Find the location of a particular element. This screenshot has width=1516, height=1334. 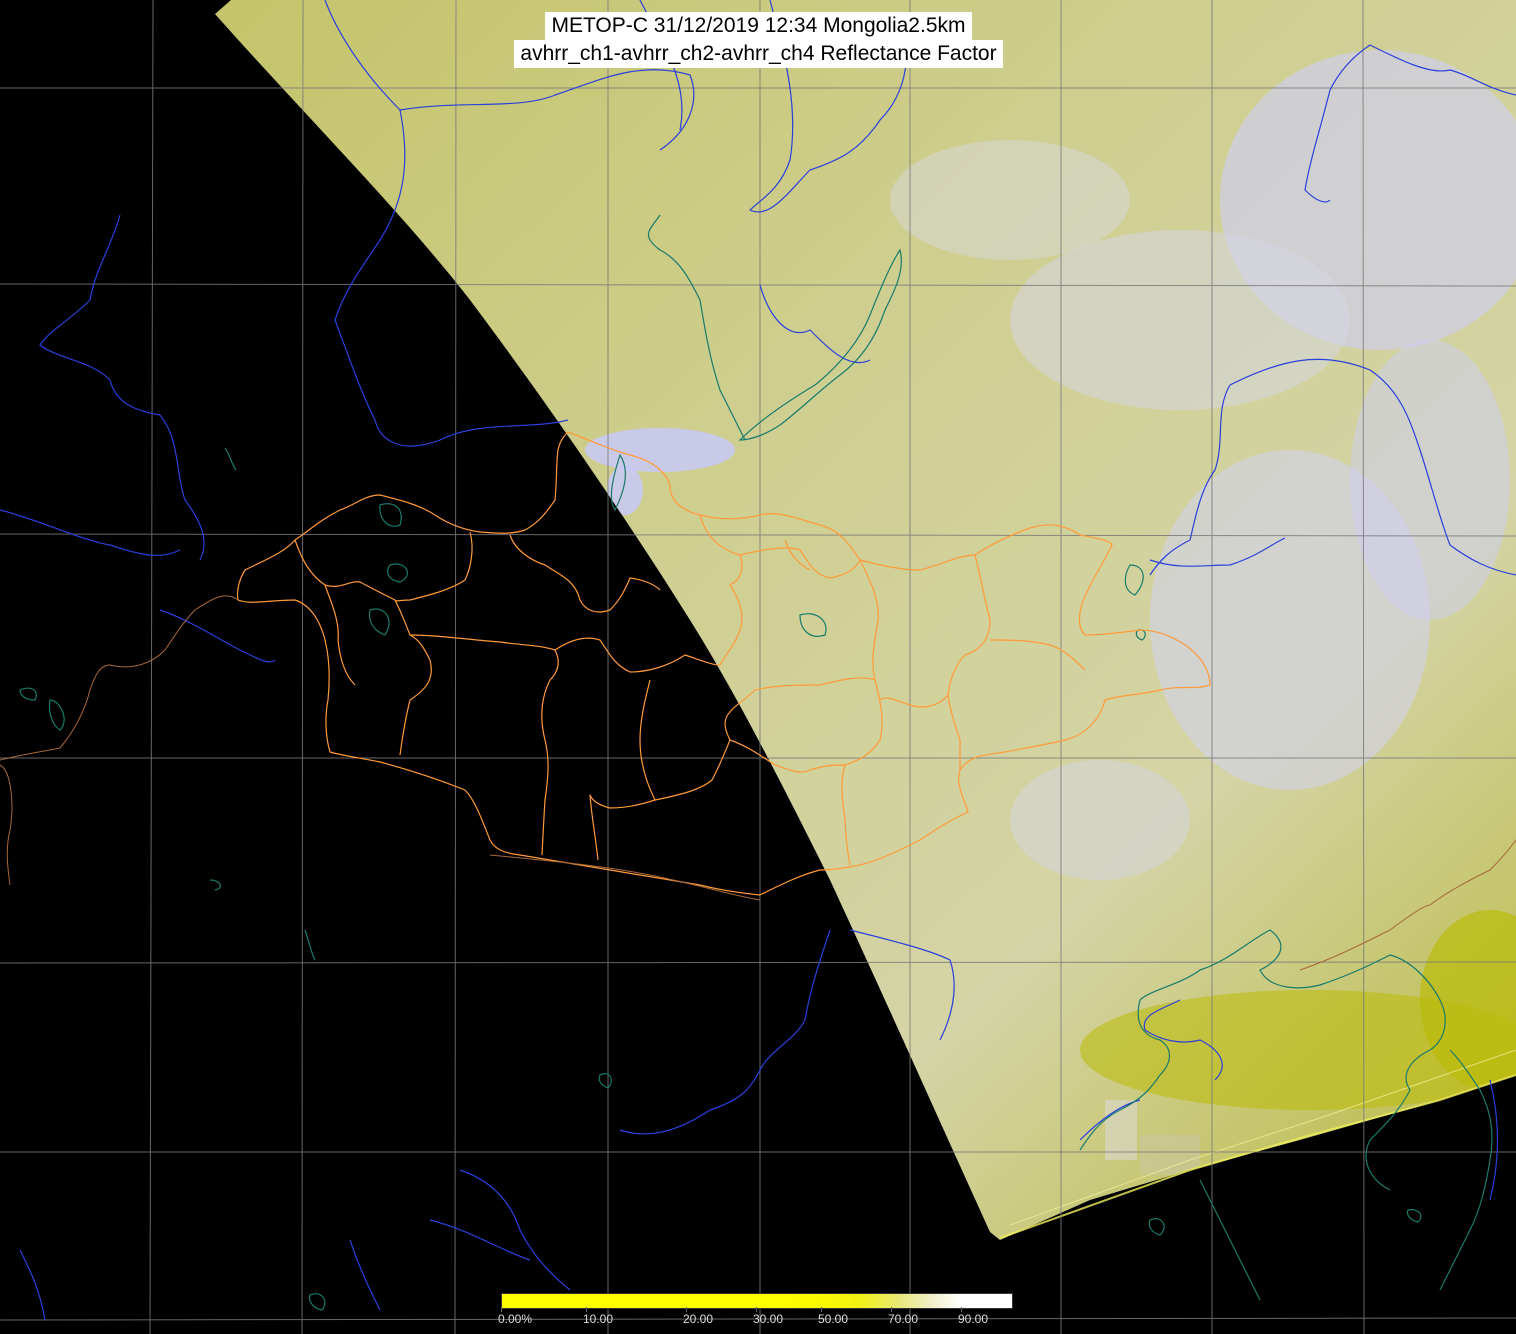

colorbar-legend: 0.00% 10.00 20.00 30.00 50.00 70.00 90.00 is located at coordinates (755, 1311).